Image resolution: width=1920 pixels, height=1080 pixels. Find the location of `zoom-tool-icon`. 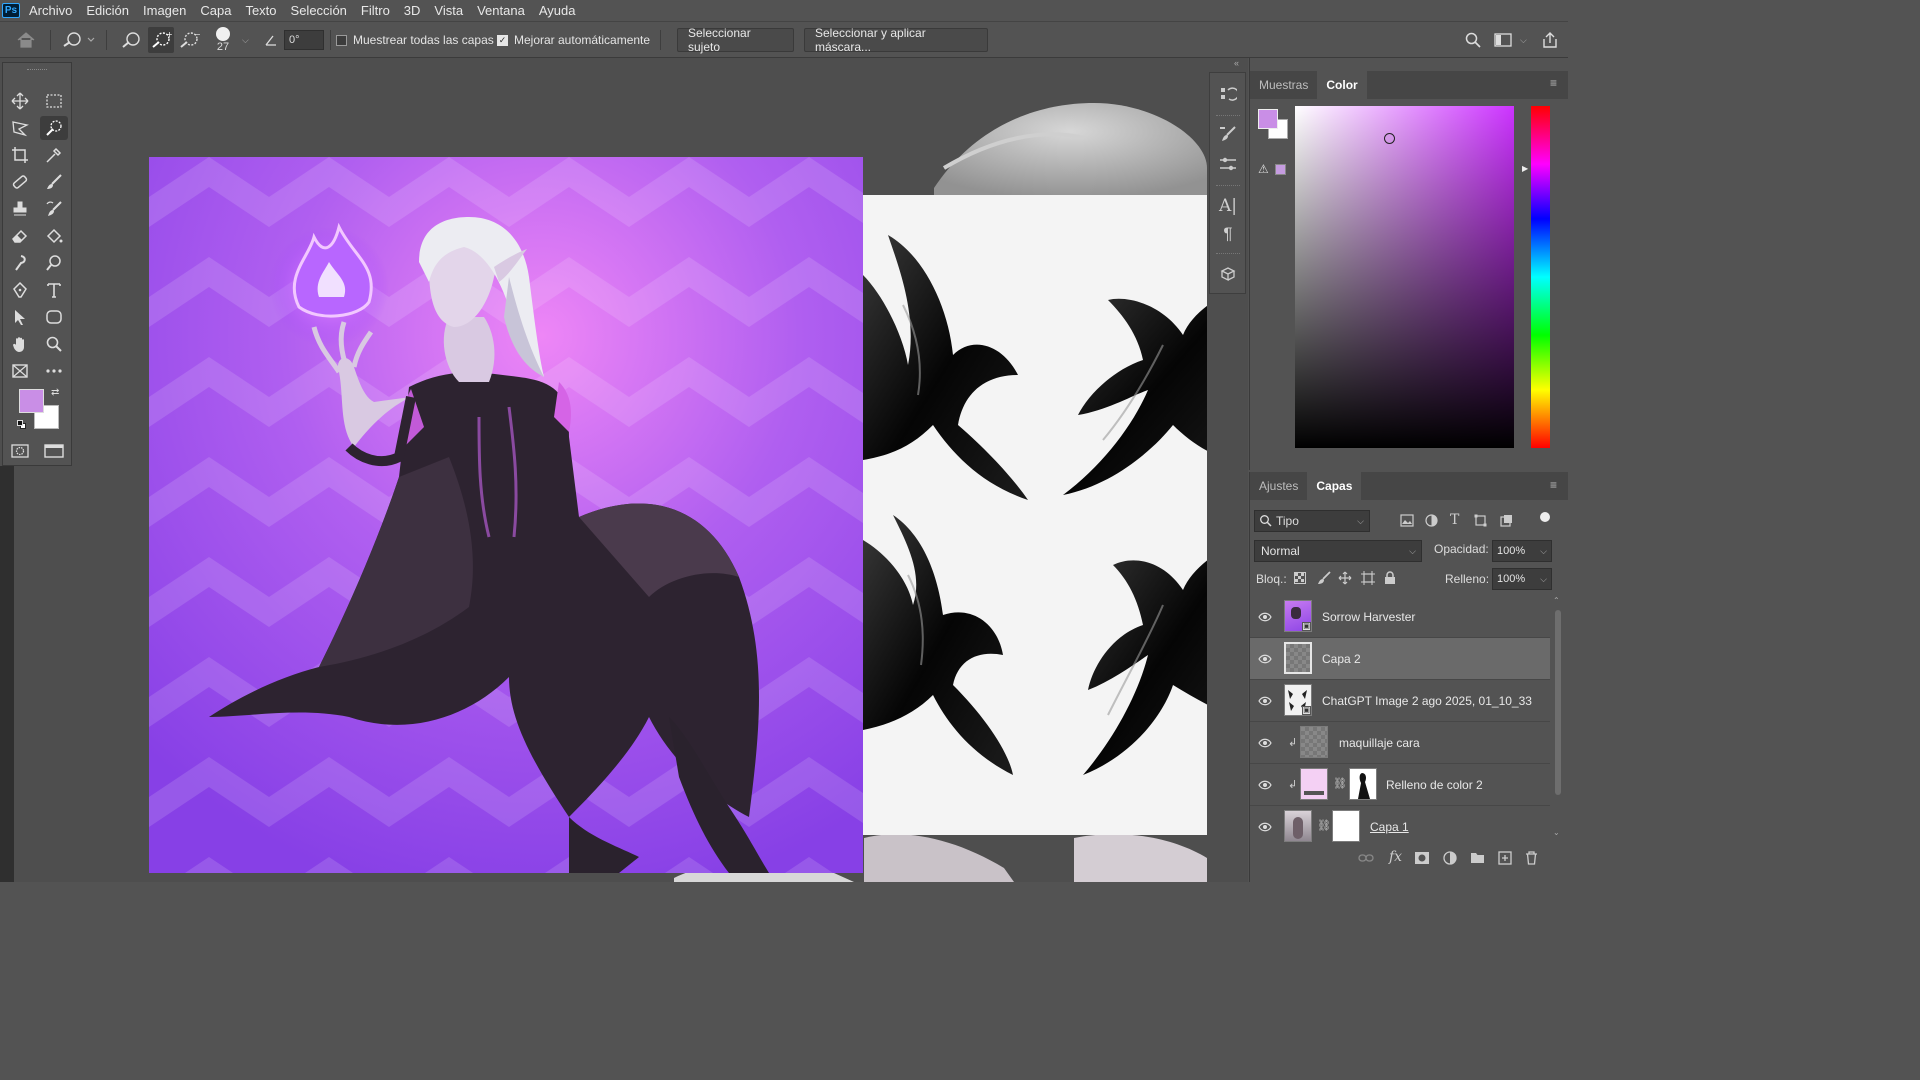

zoom-tool-icon is located at coordinates (54, 344).